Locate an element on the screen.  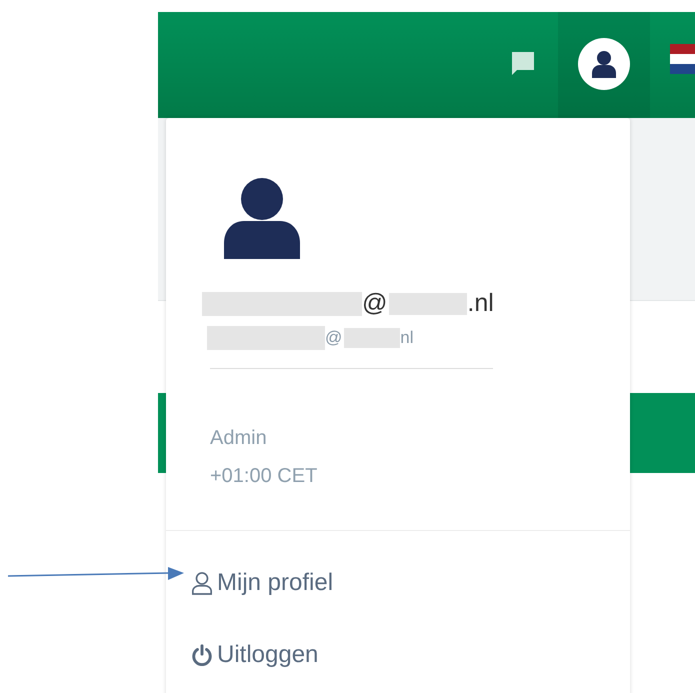
power-icon is located at coordinates (202, 655).